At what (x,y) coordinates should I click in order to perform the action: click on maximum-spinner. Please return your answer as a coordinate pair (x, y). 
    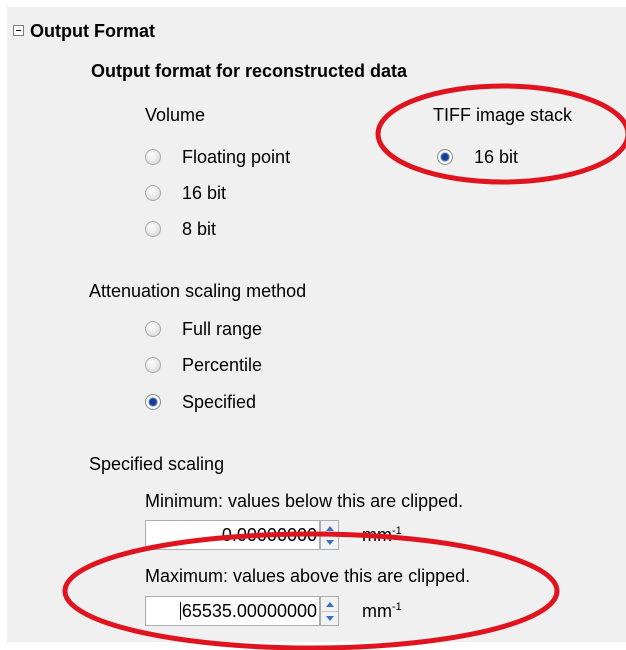
    Looking at the image, I should click on (329, 611).